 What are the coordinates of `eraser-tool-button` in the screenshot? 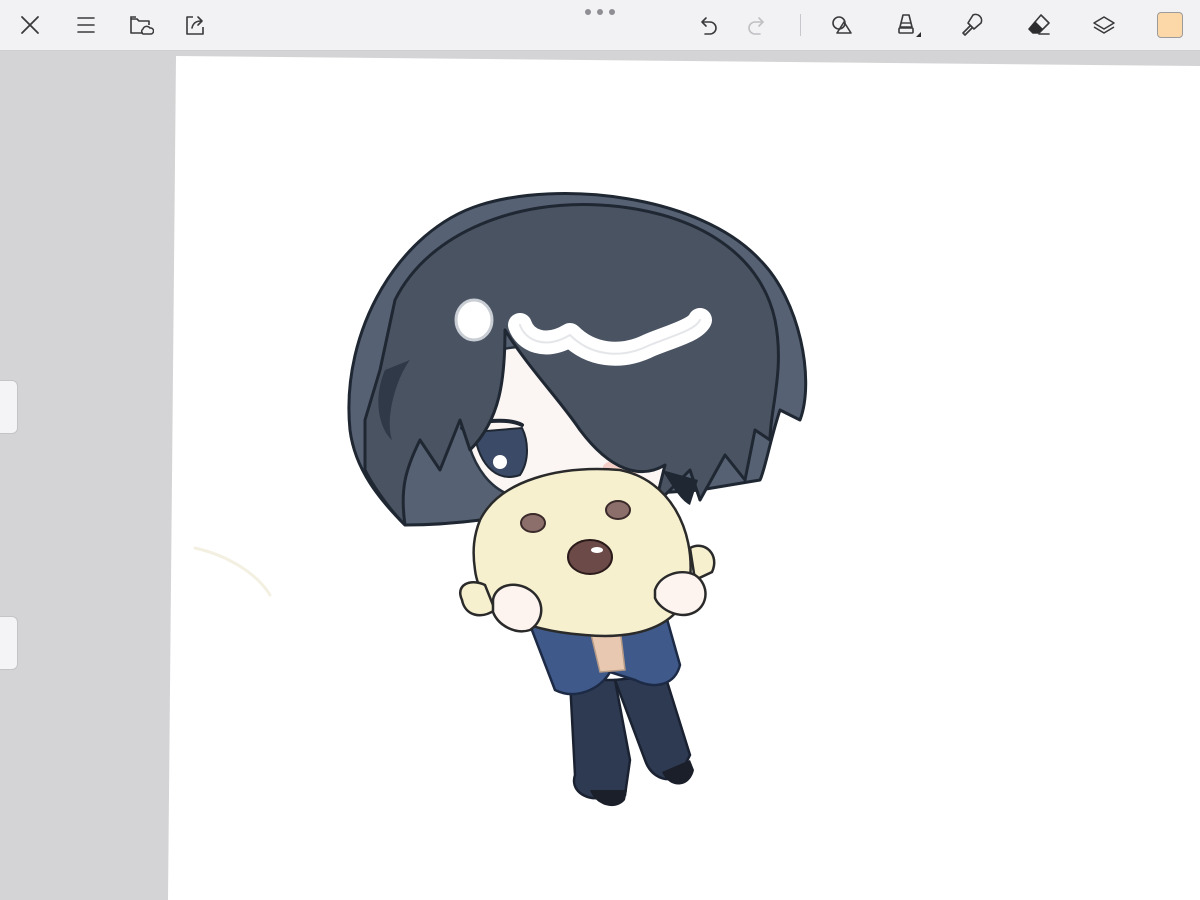 It's located at (1039, 25).